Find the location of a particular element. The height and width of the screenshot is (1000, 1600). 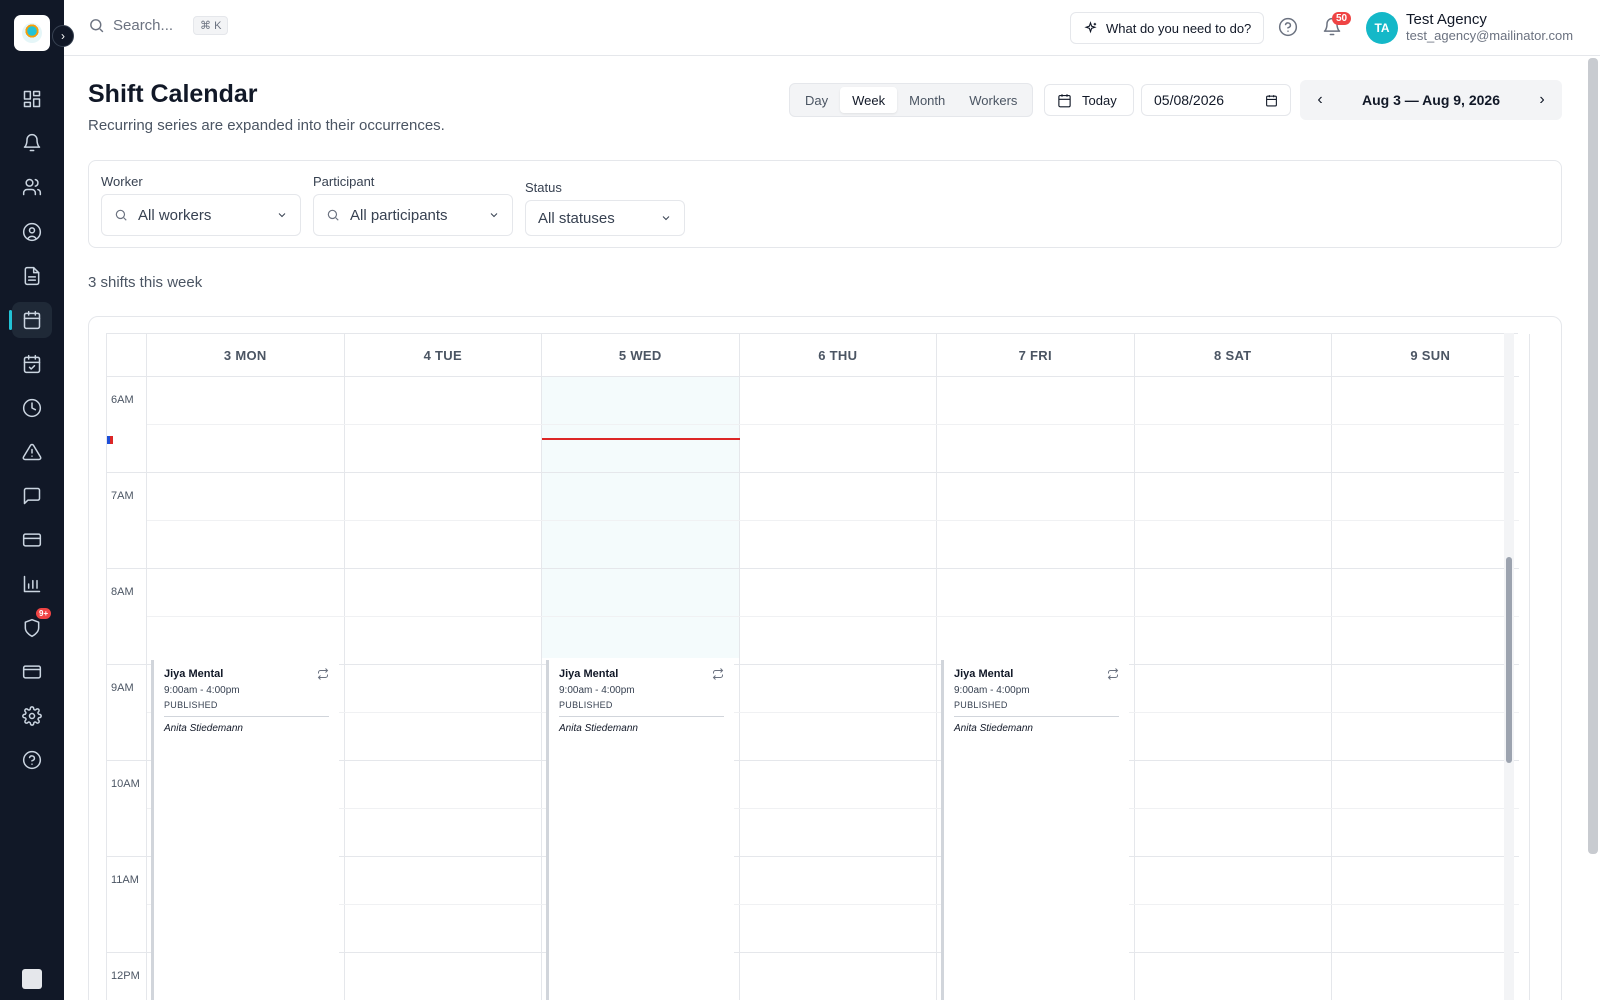

wallet-icon is located at coordinates (32, 672).